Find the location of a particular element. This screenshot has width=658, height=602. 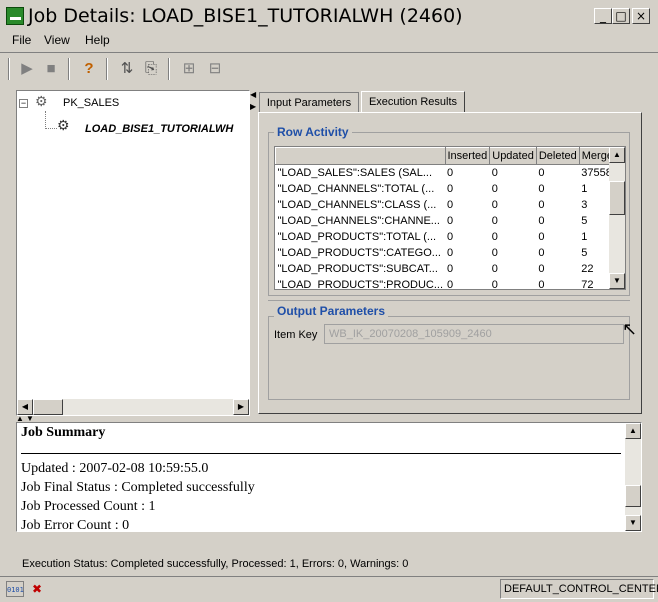

collapse-all-icon: ⊟ is located at coordinates (215, 69).